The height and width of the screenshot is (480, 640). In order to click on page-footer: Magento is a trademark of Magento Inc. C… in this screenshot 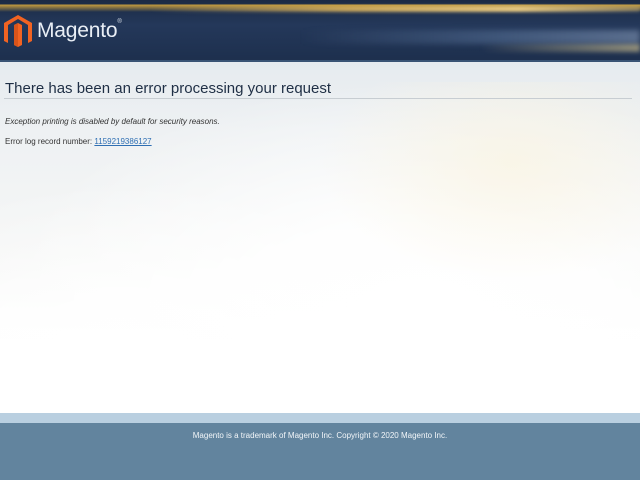, I will do `click(320, 451)`.